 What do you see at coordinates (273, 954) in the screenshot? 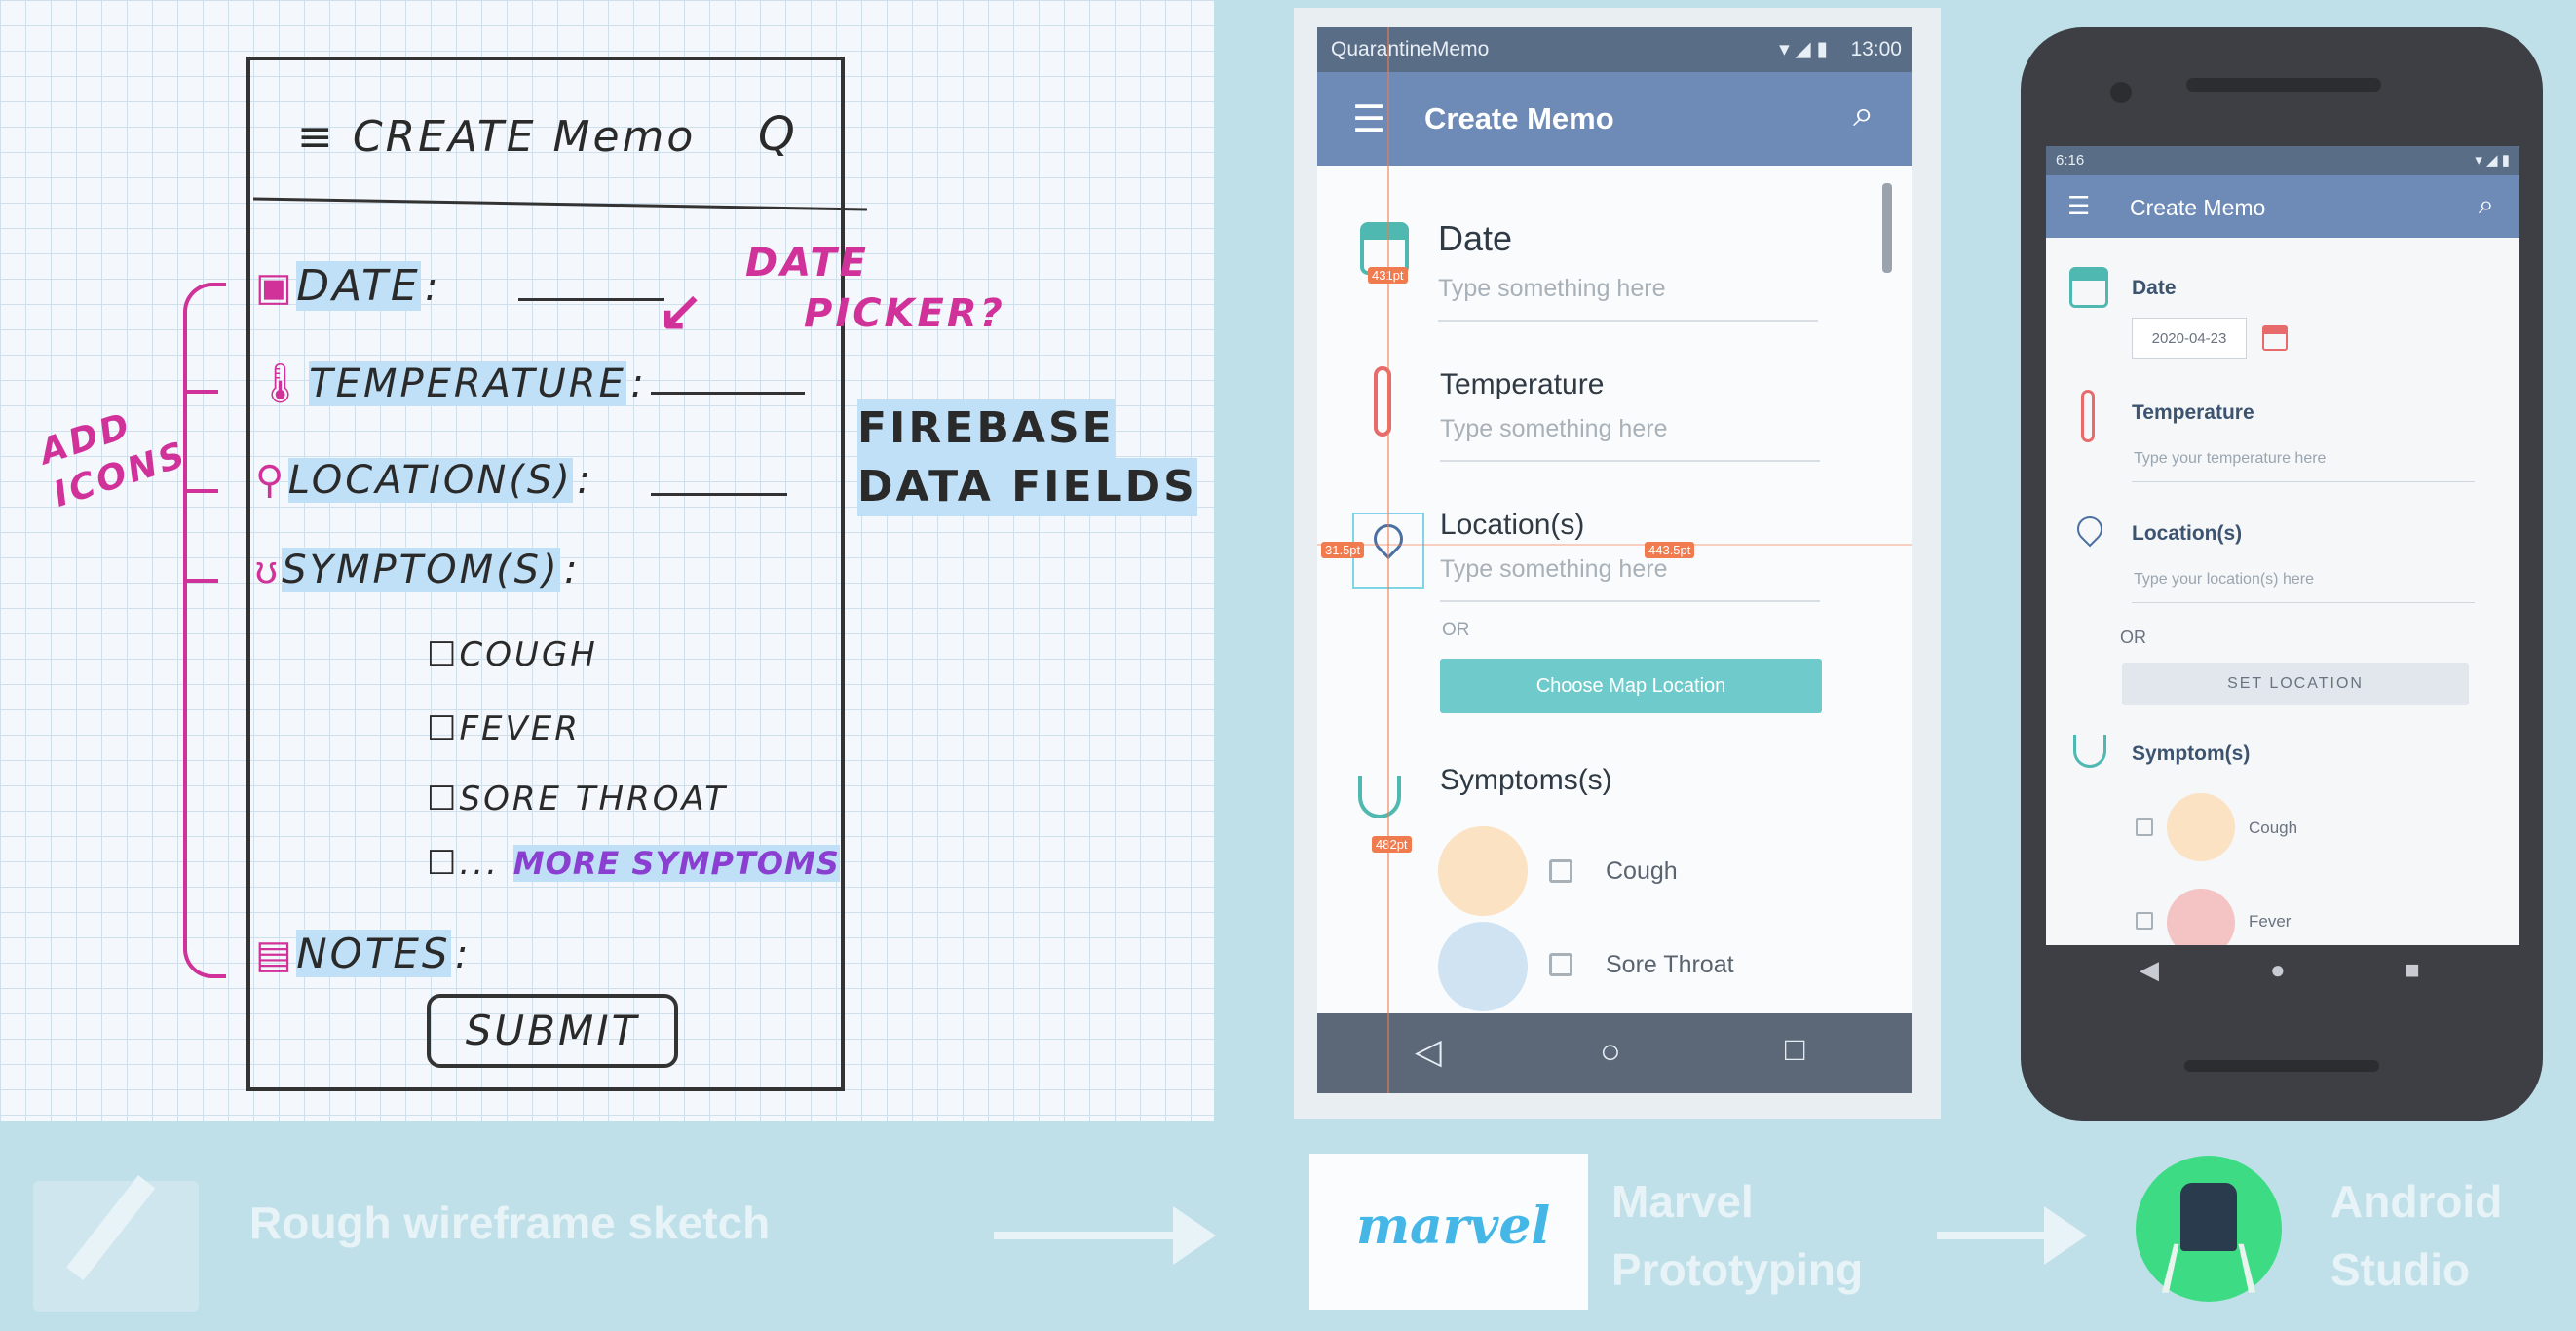
I see `notes-icon: ▤` at bounding box center [273, 954].